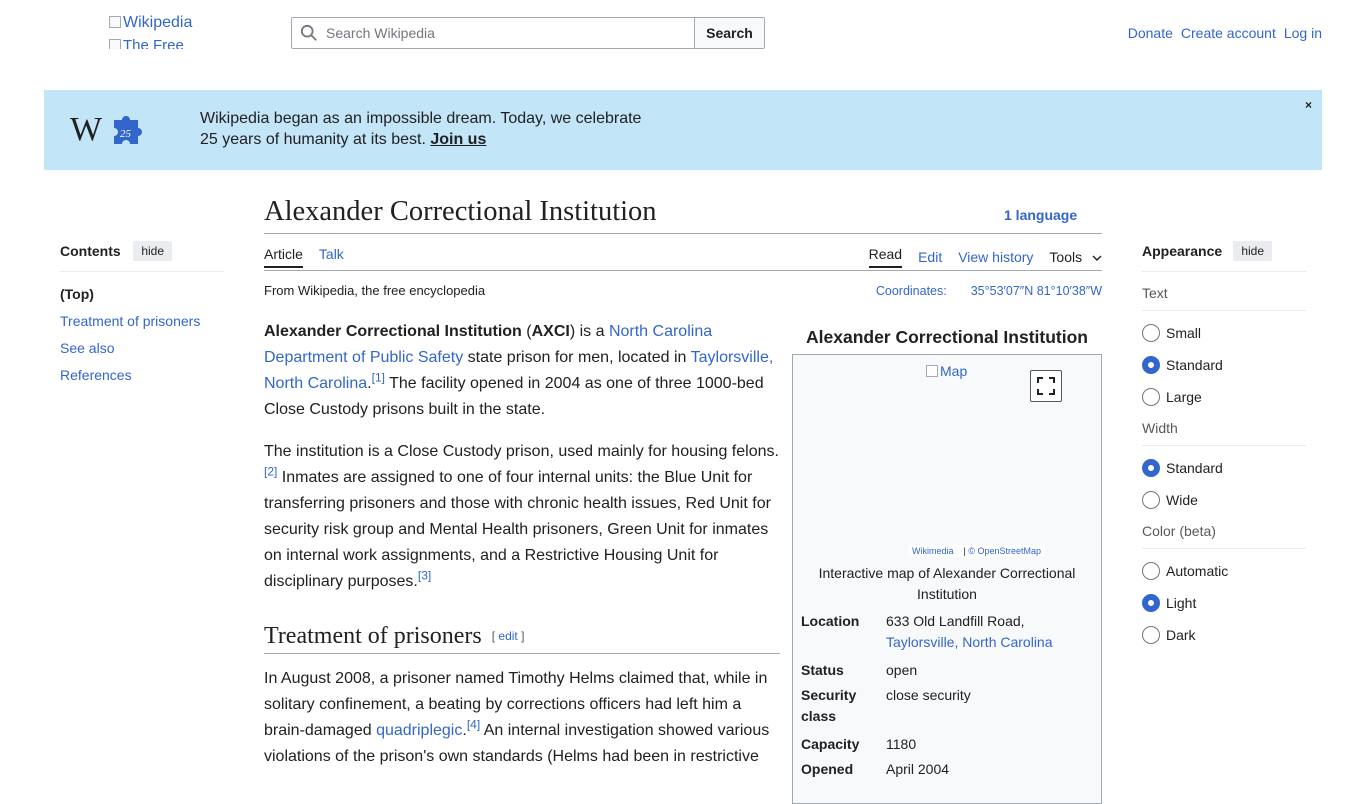 Image resolution: width=1366 pixels, height=804 pixels. Describe the element at coordinates (1224, 635) in the screenshot. I see `radio-dark: Dark` at that location.